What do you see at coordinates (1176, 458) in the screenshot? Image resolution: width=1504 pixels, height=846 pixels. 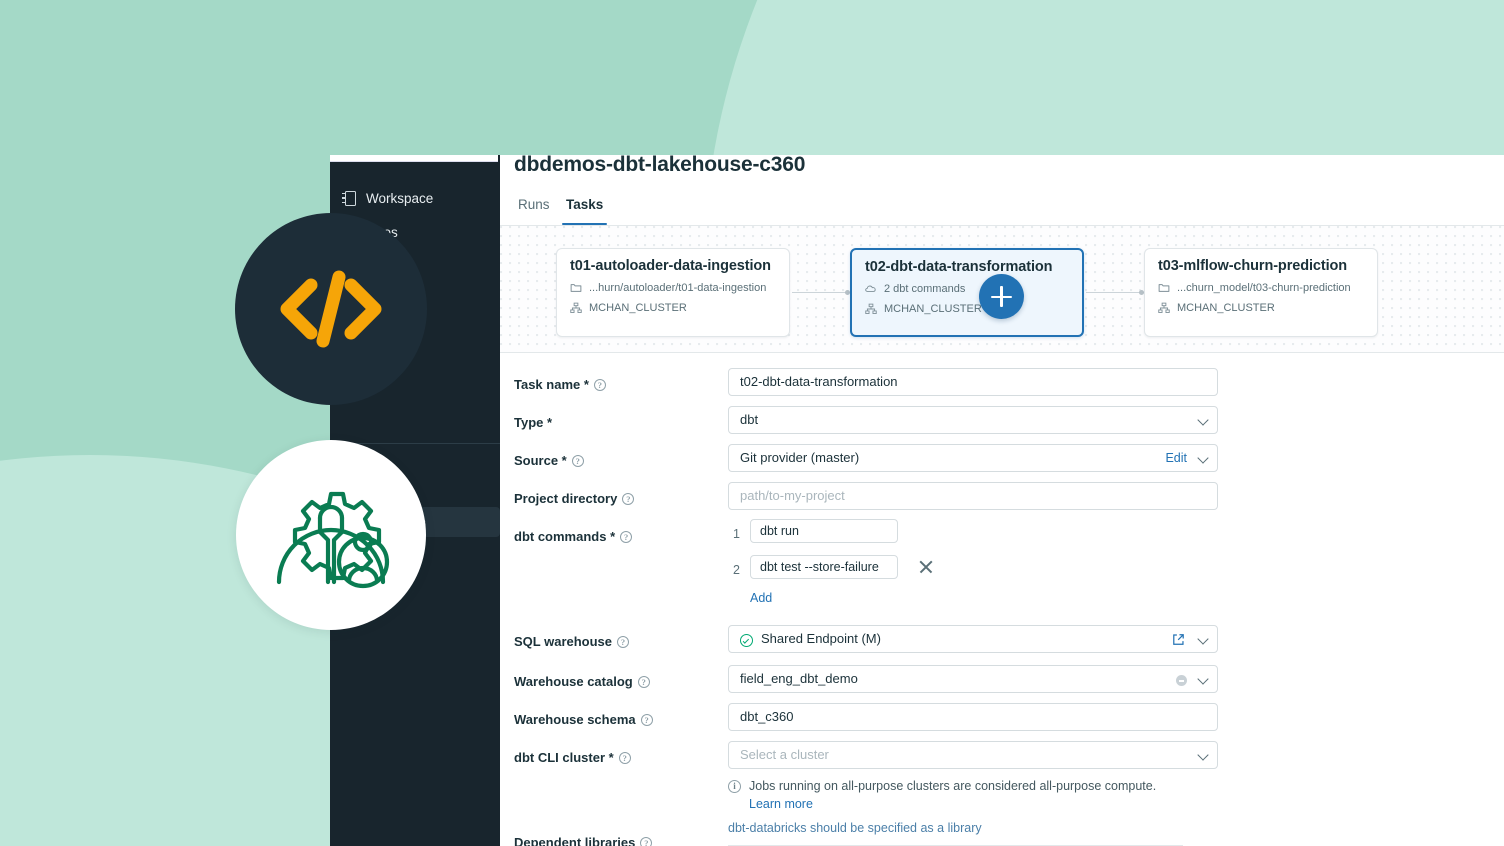 I see `source-edit-link: Edit` at bounding box center [1176, 458].